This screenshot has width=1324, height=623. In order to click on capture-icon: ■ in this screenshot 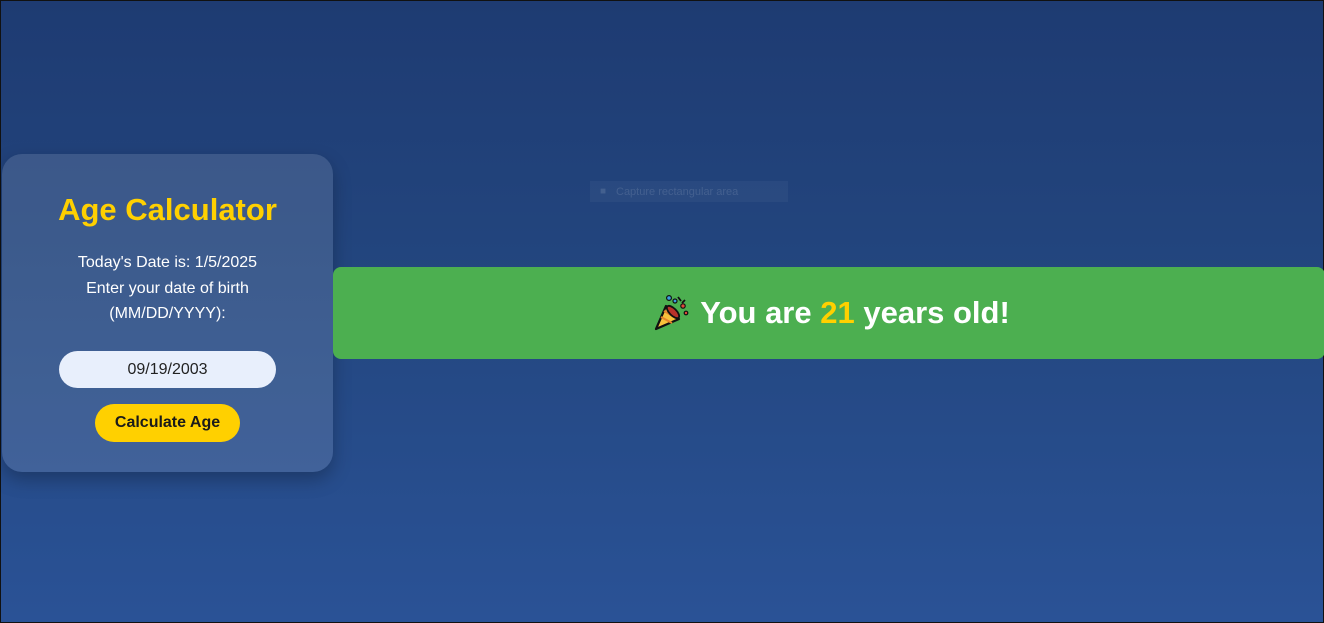, I will do `click(603, 191)`.